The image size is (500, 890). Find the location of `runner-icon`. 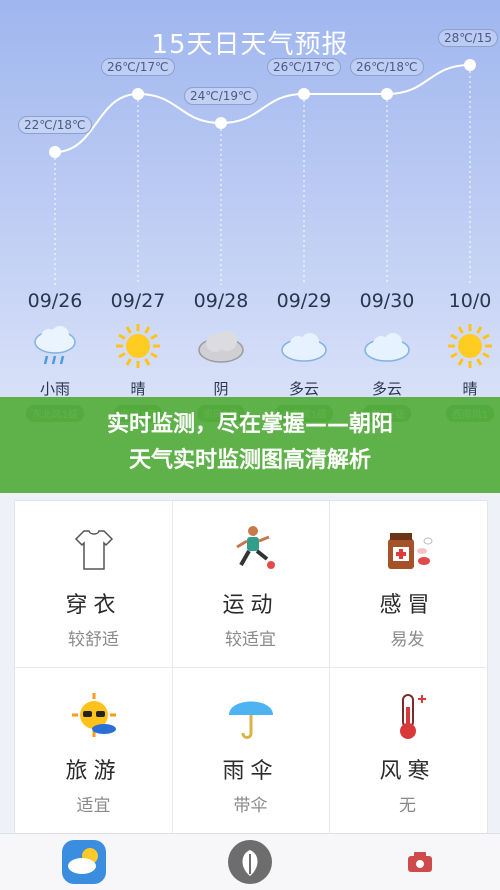

runner-icon is located at coordinates (251, 549).